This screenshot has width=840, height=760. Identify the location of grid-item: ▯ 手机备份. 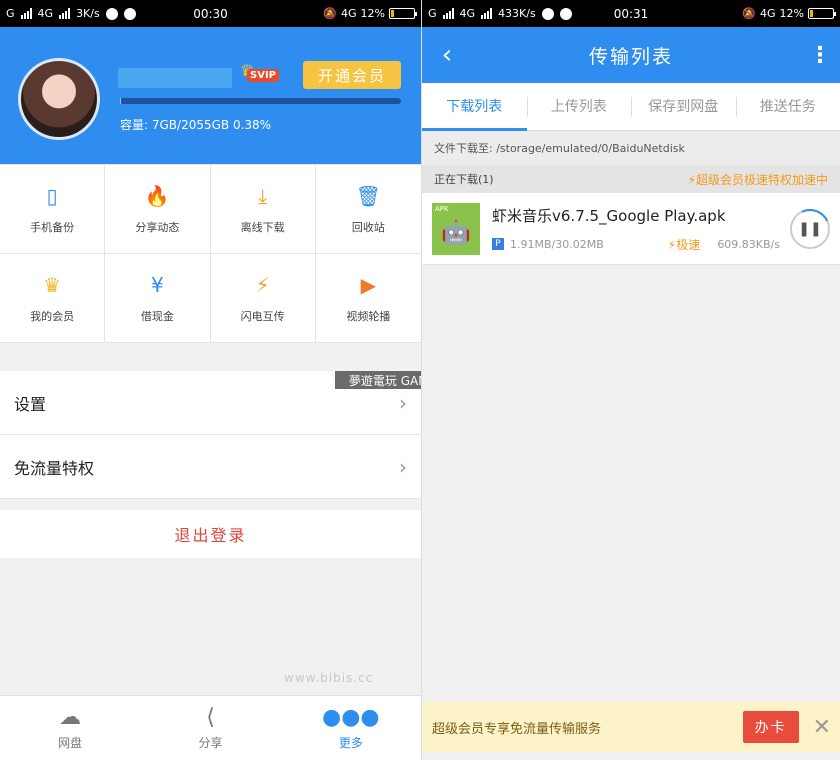
(53, 209).